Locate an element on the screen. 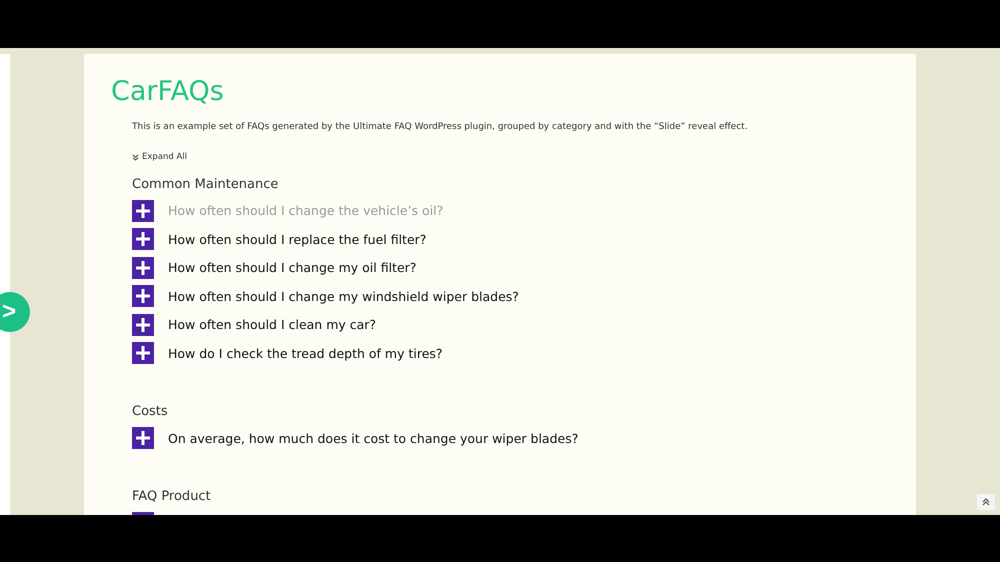  faq-question: How often should I clean my car? is located at coordinates (272, 324).